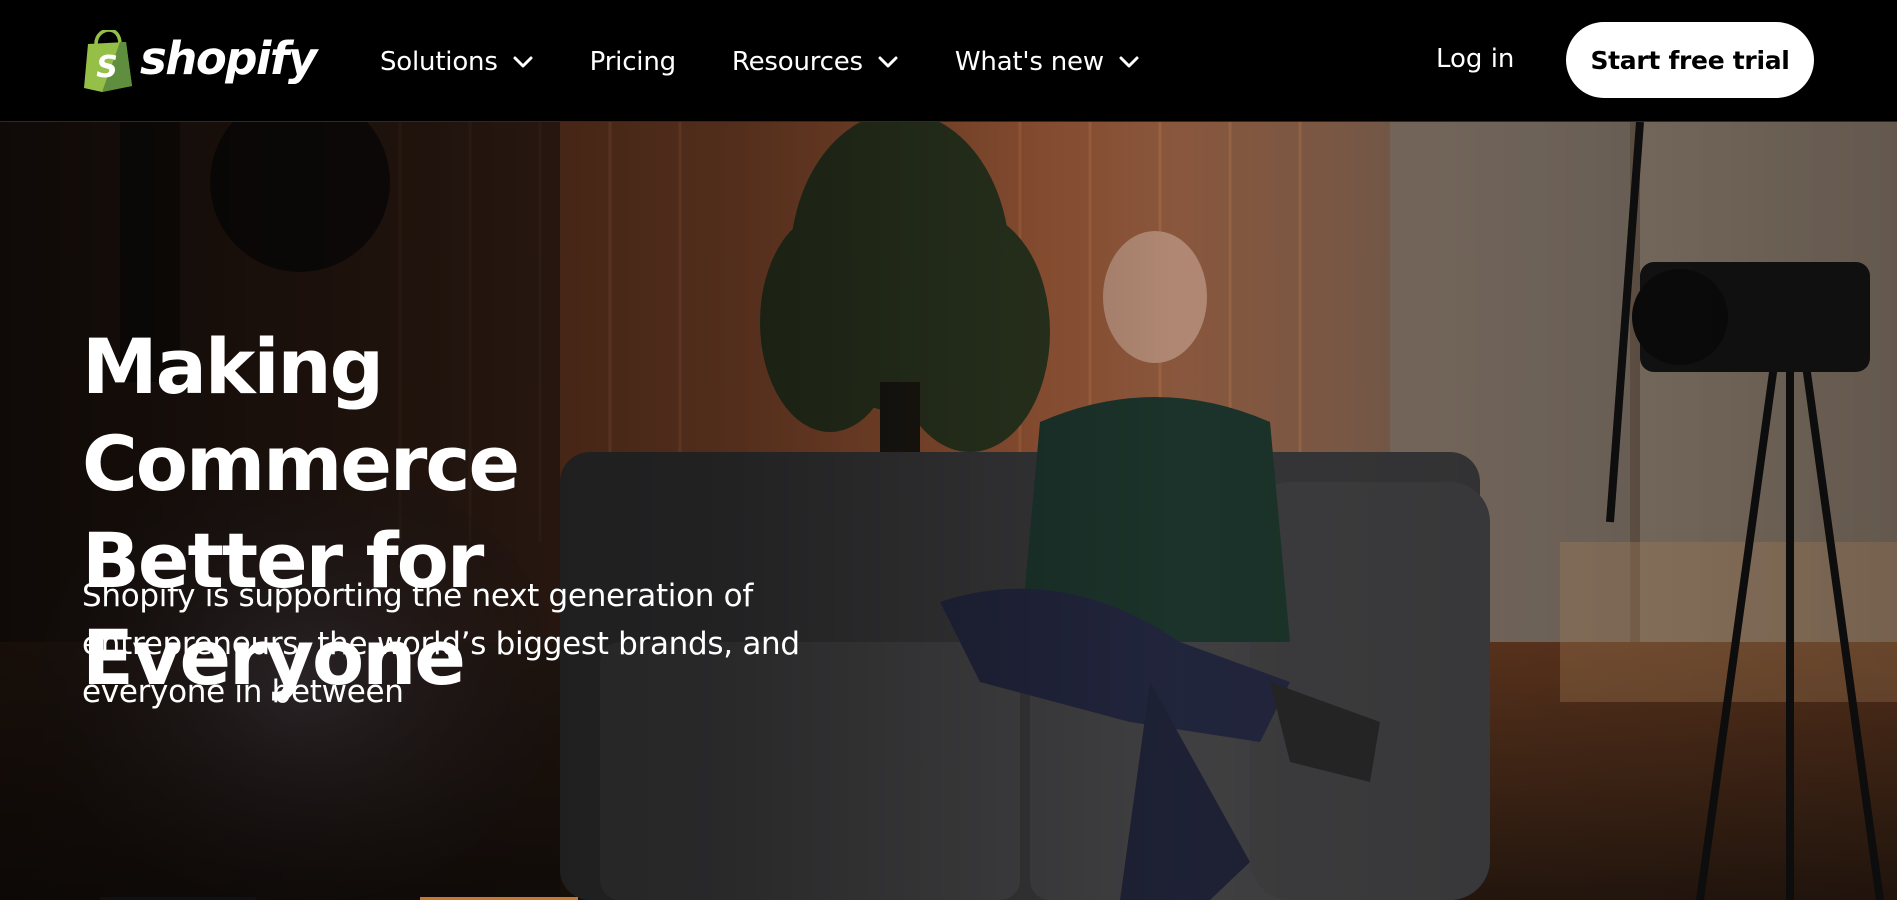  What do you see at coordinates (1029, 62) in the screenshot?
I see `nav-whats-new-label: What's new` at bounding box center [1029, 62].